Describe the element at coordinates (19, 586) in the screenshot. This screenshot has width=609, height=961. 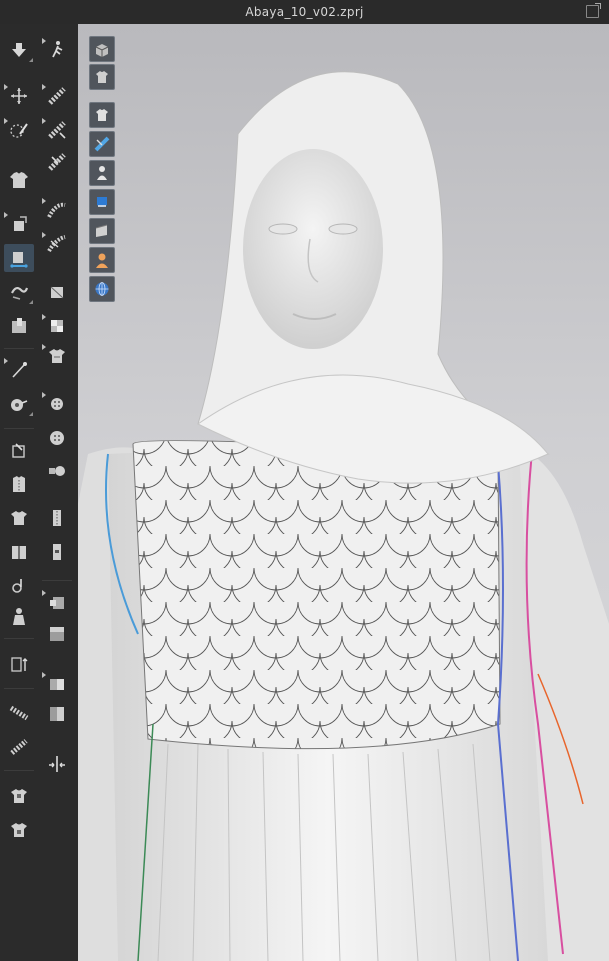
I see `avatar-tool-icon` at that location.